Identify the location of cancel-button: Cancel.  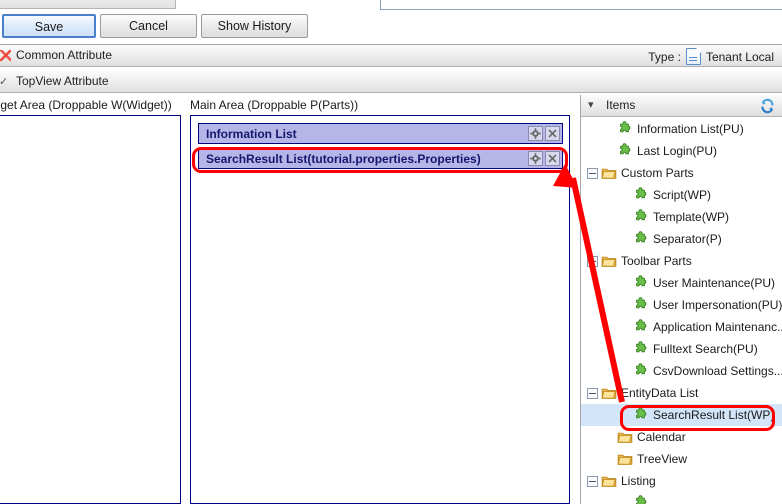
(148, 26).